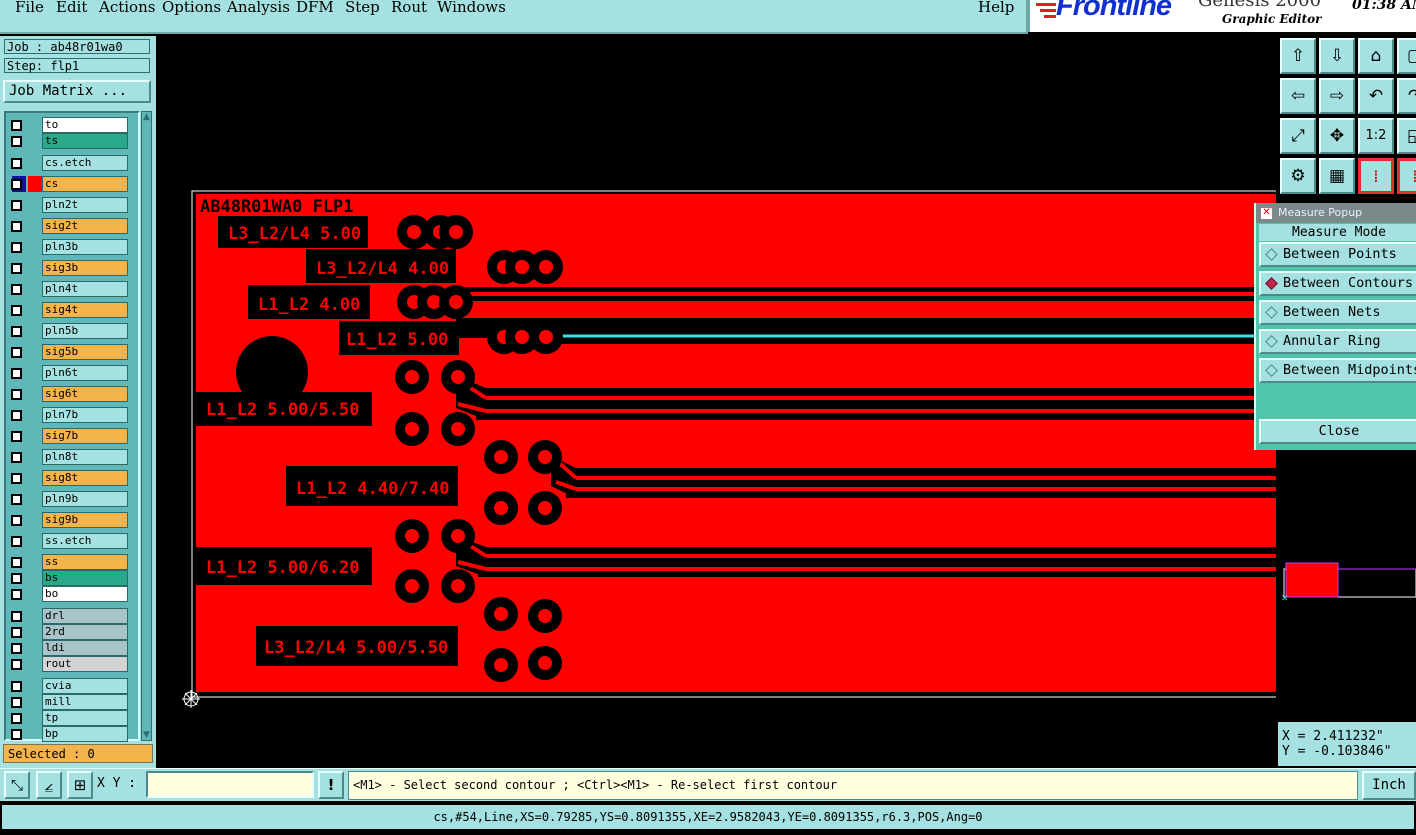 The height and width of the screenshot is (835, 1416). What do you see at coordinates (85, 616) in the screenshot?
I see `layer-name: drl` at bounding box center [85, 616].